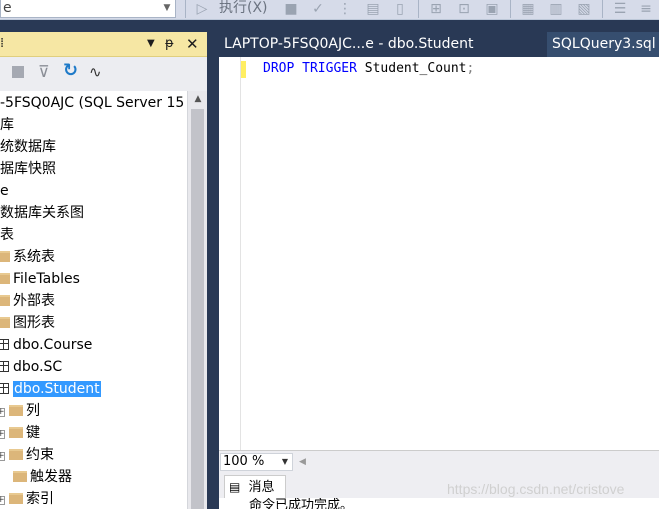 The image size is (659, 509). What do you see at coordinates (7, 235) in the screenshot?
I see `tree-node-tables: 表` at bounding box center [7, 235].